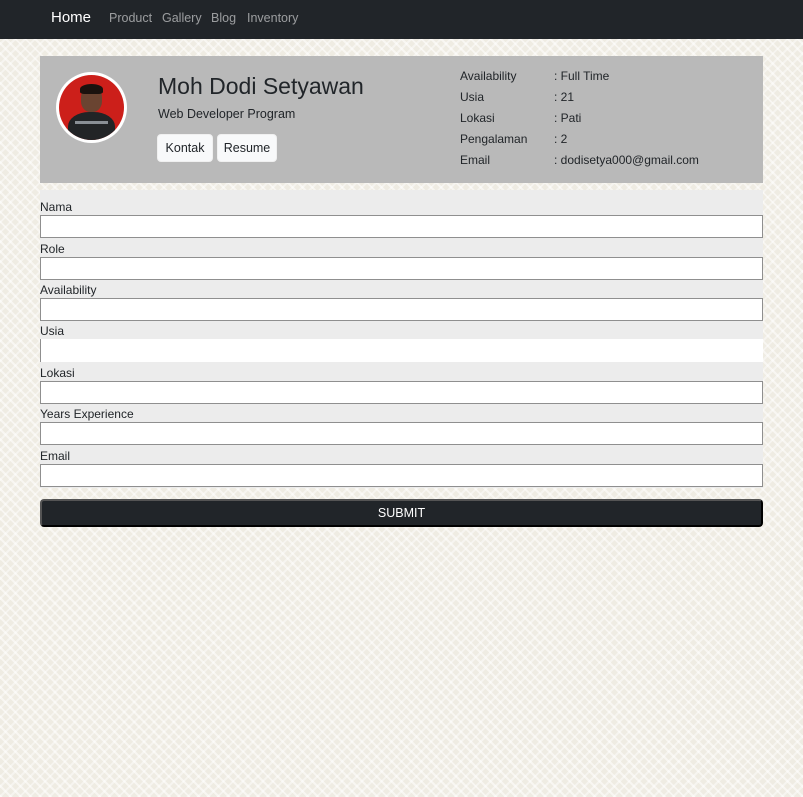  I want to click on nav-blog-link: Blog, so click(223, 18).